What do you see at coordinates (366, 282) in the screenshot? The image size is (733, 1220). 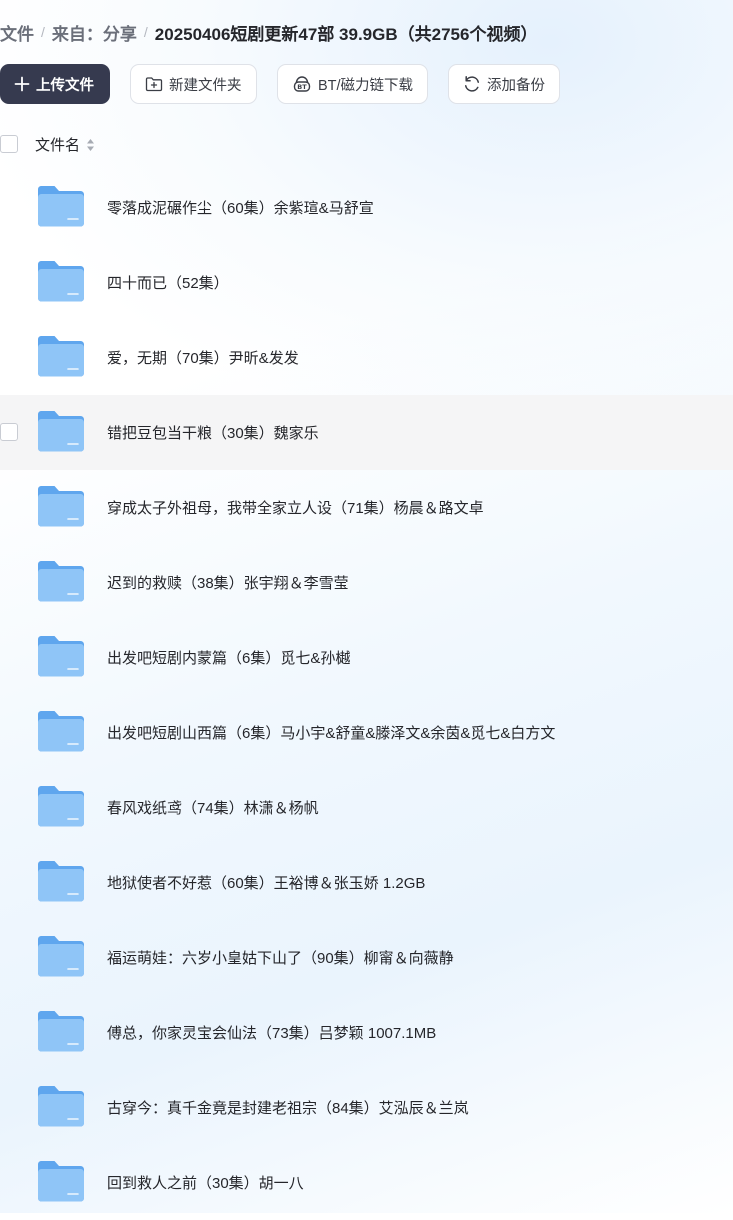 I see `file-row: 四十而已（52集）` at bounding box center [366, 282].